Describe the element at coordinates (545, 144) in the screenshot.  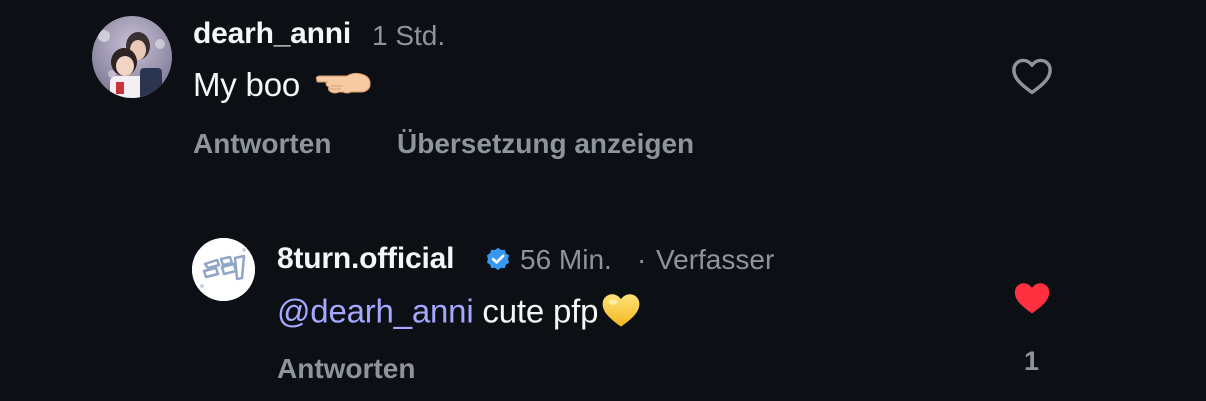
I see `show-translation-button: Übersetzung anzeigen` at that location.